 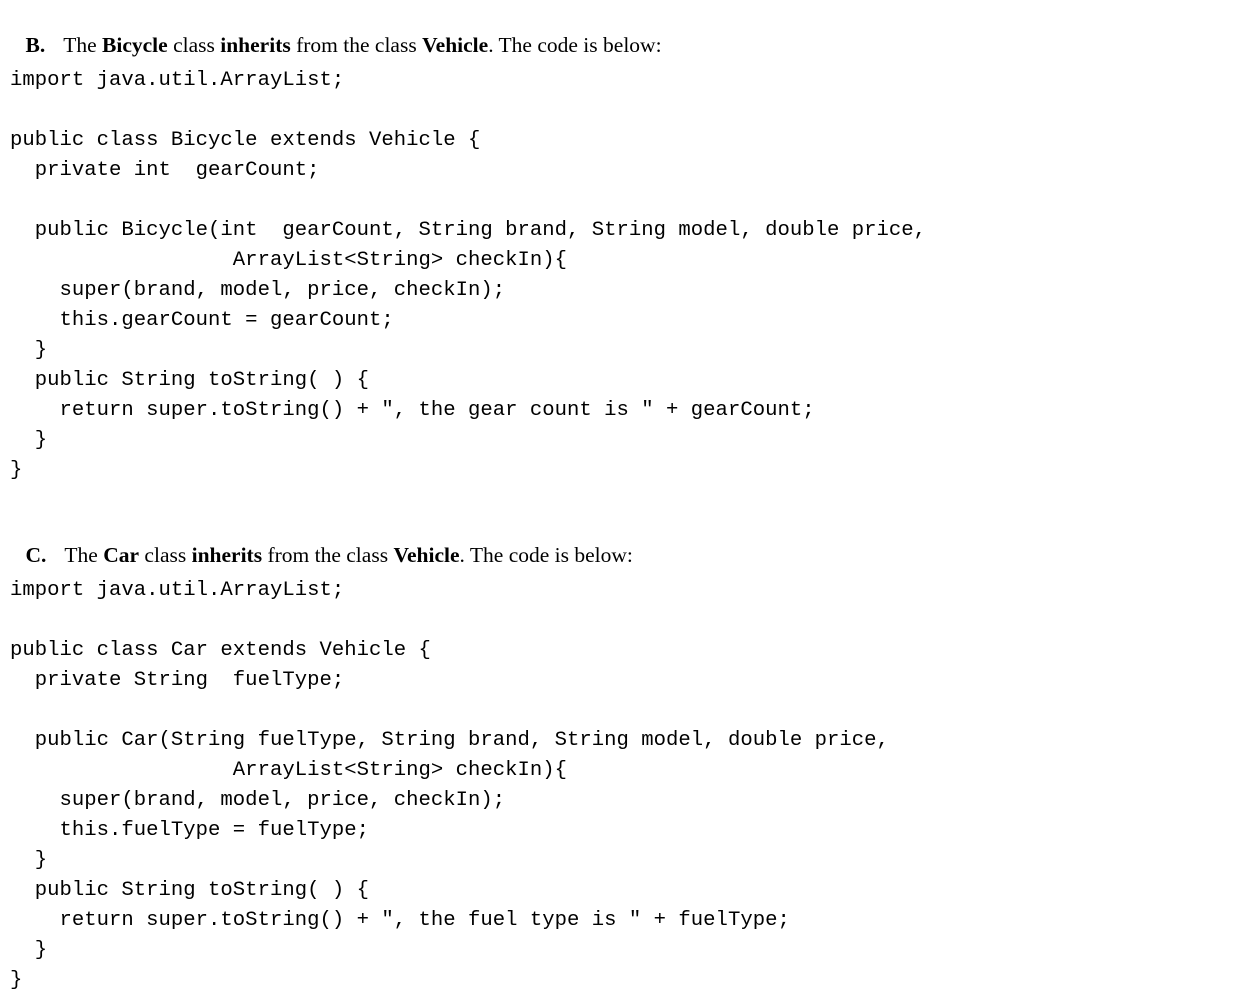 I want to click on heading-run-bold: Bicycle, so click(x=135, y=45).